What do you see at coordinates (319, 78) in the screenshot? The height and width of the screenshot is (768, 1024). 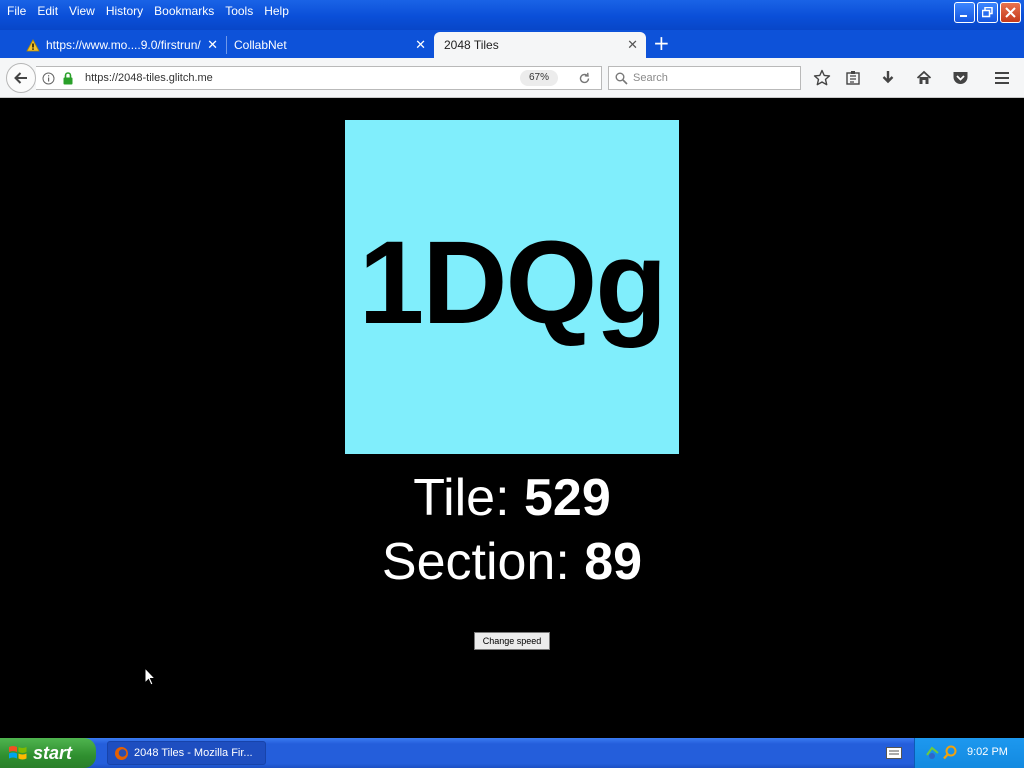 I see `url-bar: https://2048-tiles.glitch.me 67%` at bounding box center [319, 78].